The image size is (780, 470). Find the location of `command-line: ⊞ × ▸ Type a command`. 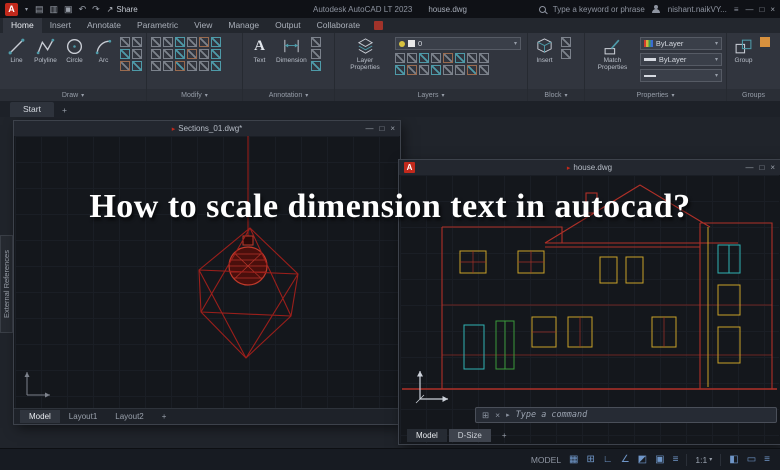

command-line: ⊞ × ▸ Type a command is located at coordinates (626, 415).